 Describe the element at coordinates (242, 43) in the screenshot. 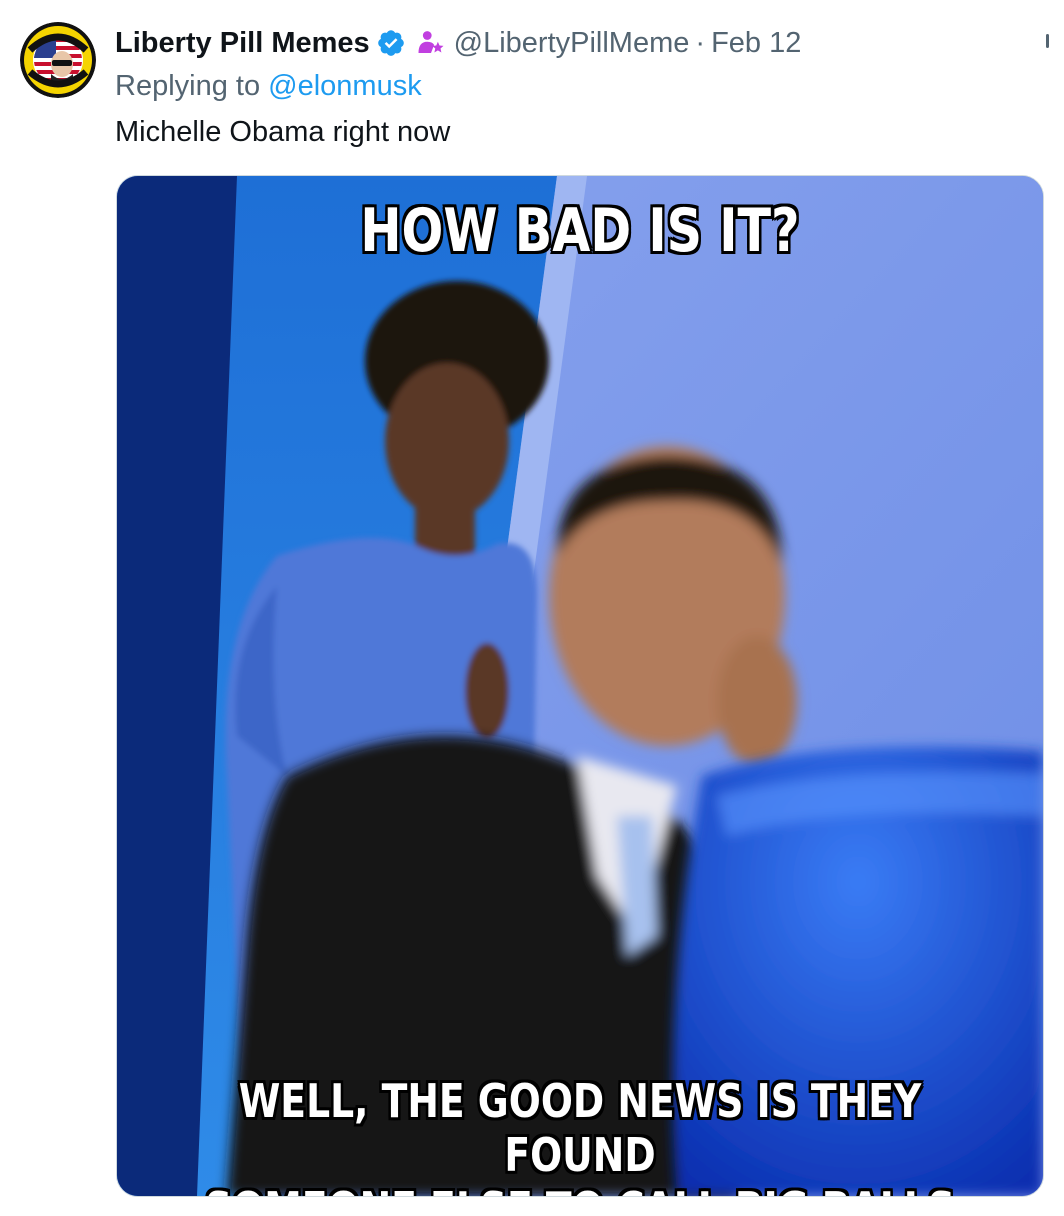

I see `author-display-name: Liberty Pill Memes` at that location.